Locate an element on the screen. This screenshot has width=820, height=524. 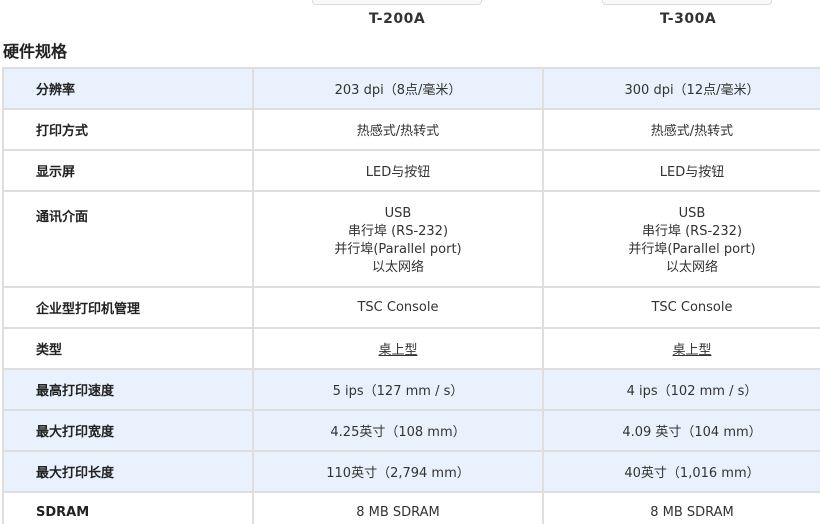
spec-label: 显示屏 is located at coordinates (128, 170).